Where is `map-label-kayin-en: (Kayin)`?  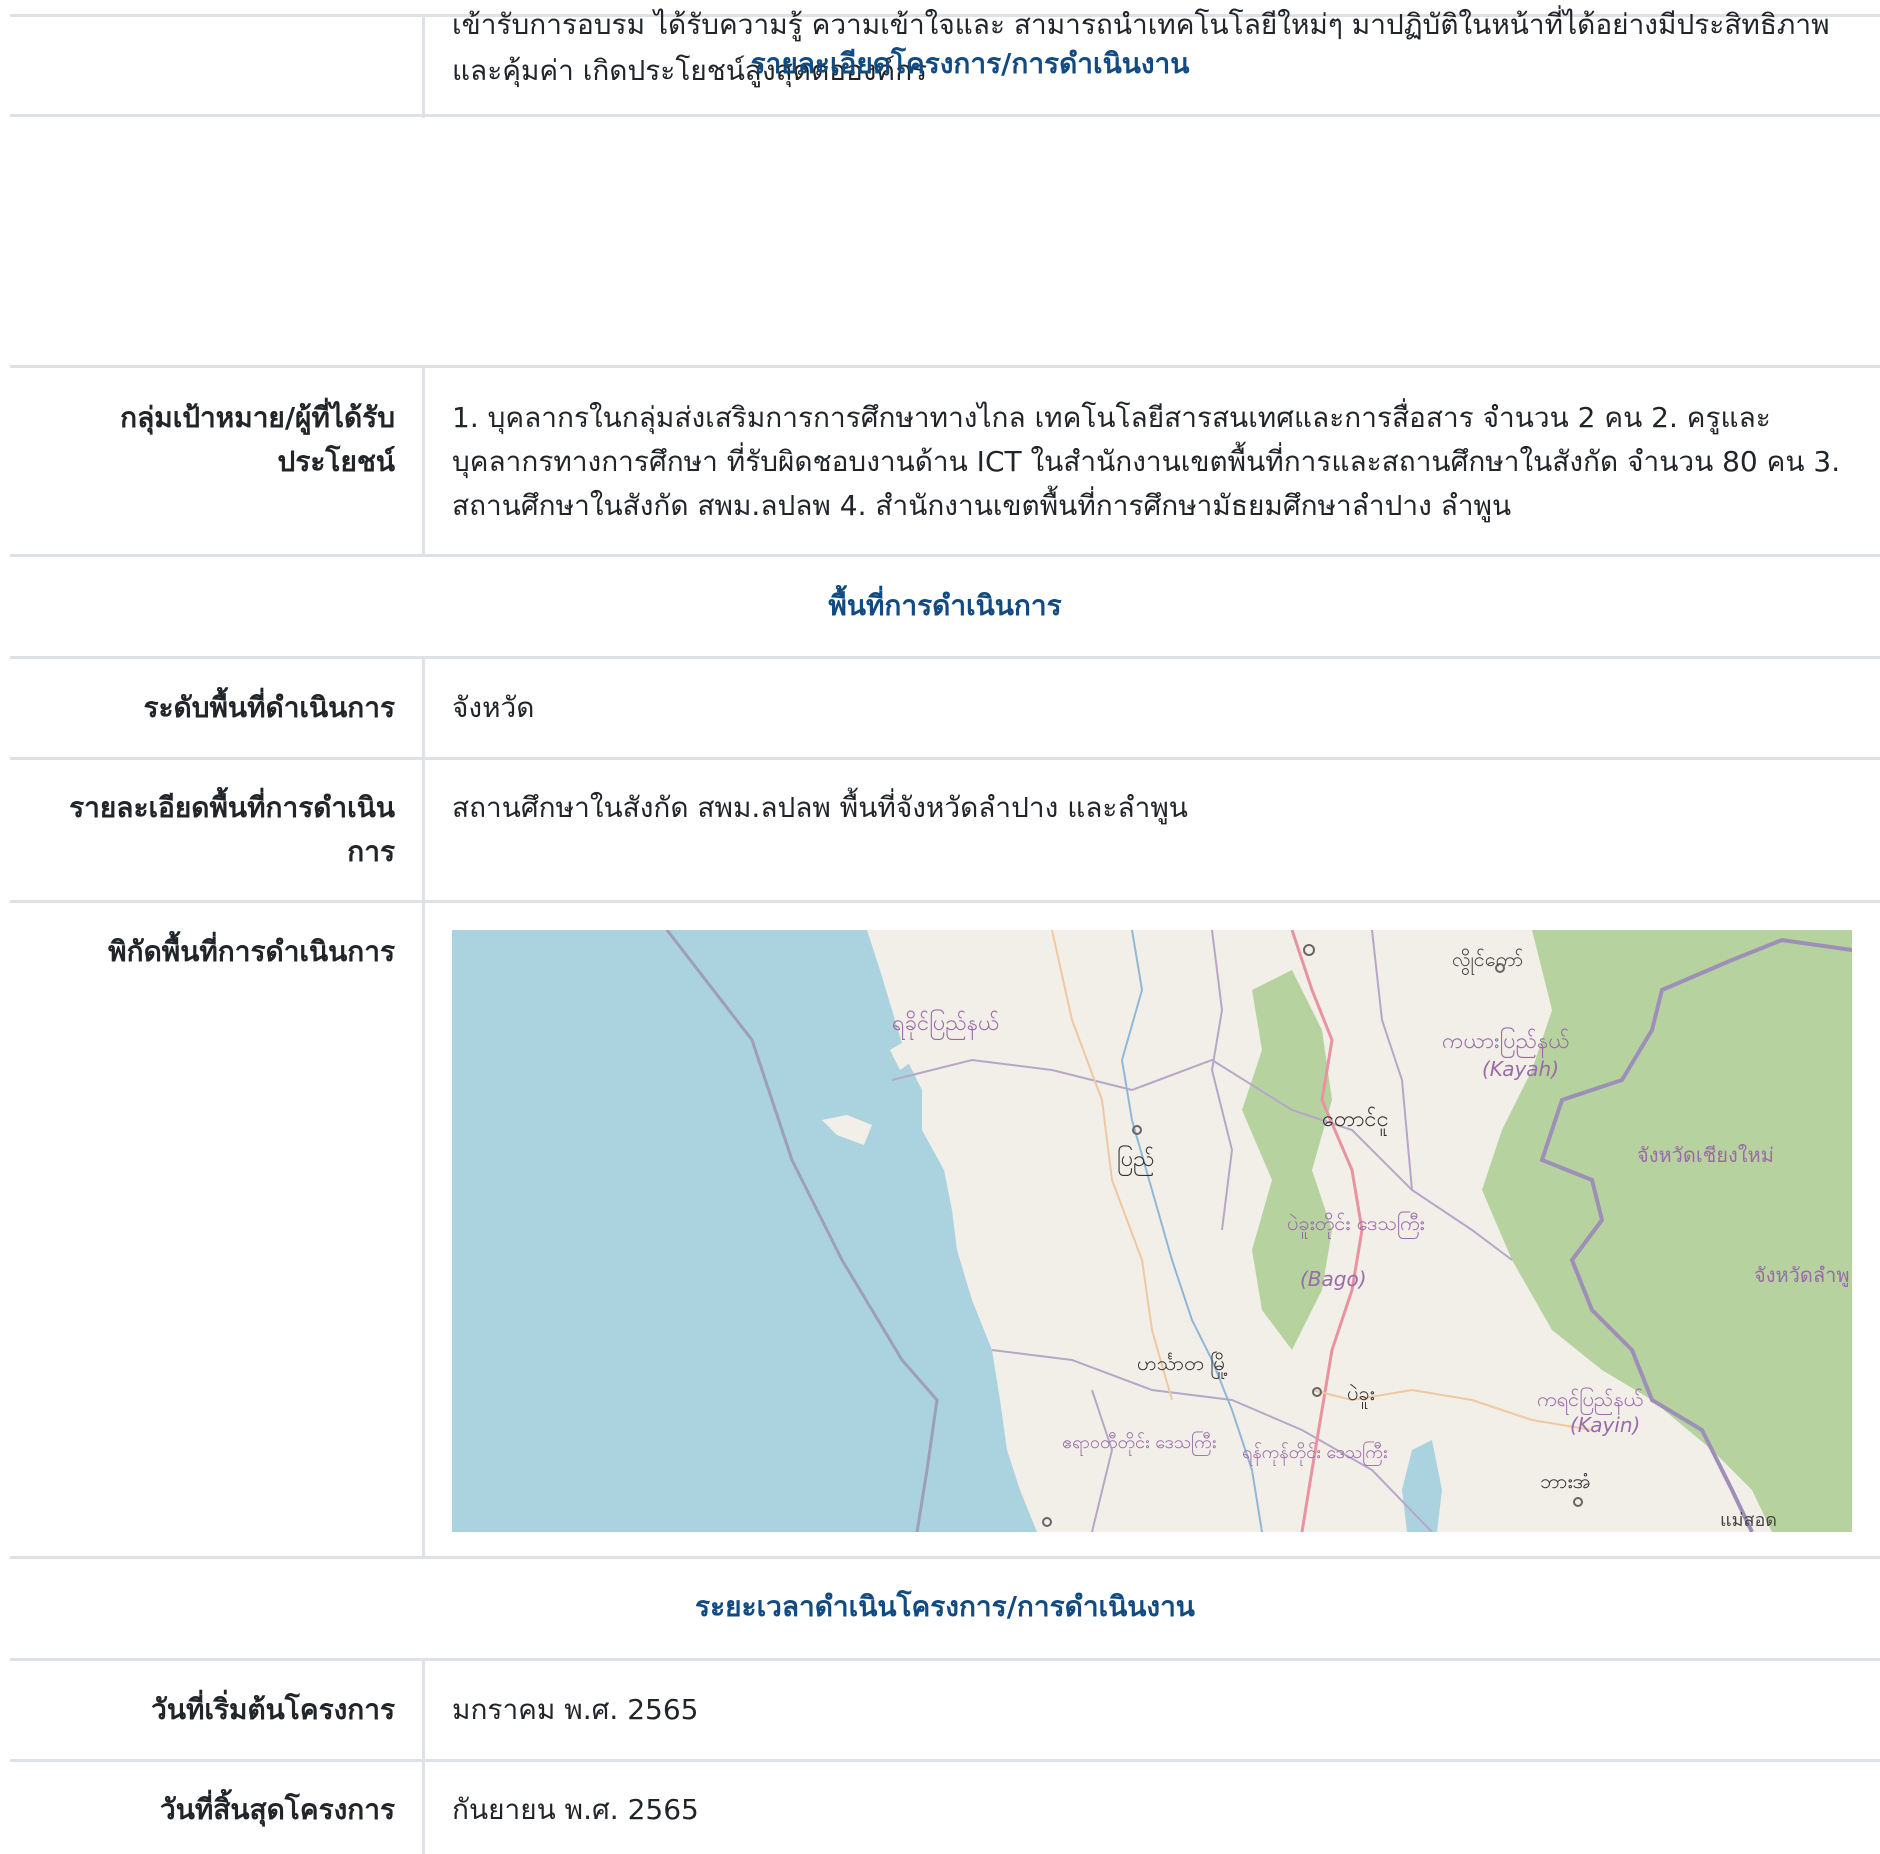
map-label-kayin-en: (Kayin) is located at coordinates (1605, 1425).